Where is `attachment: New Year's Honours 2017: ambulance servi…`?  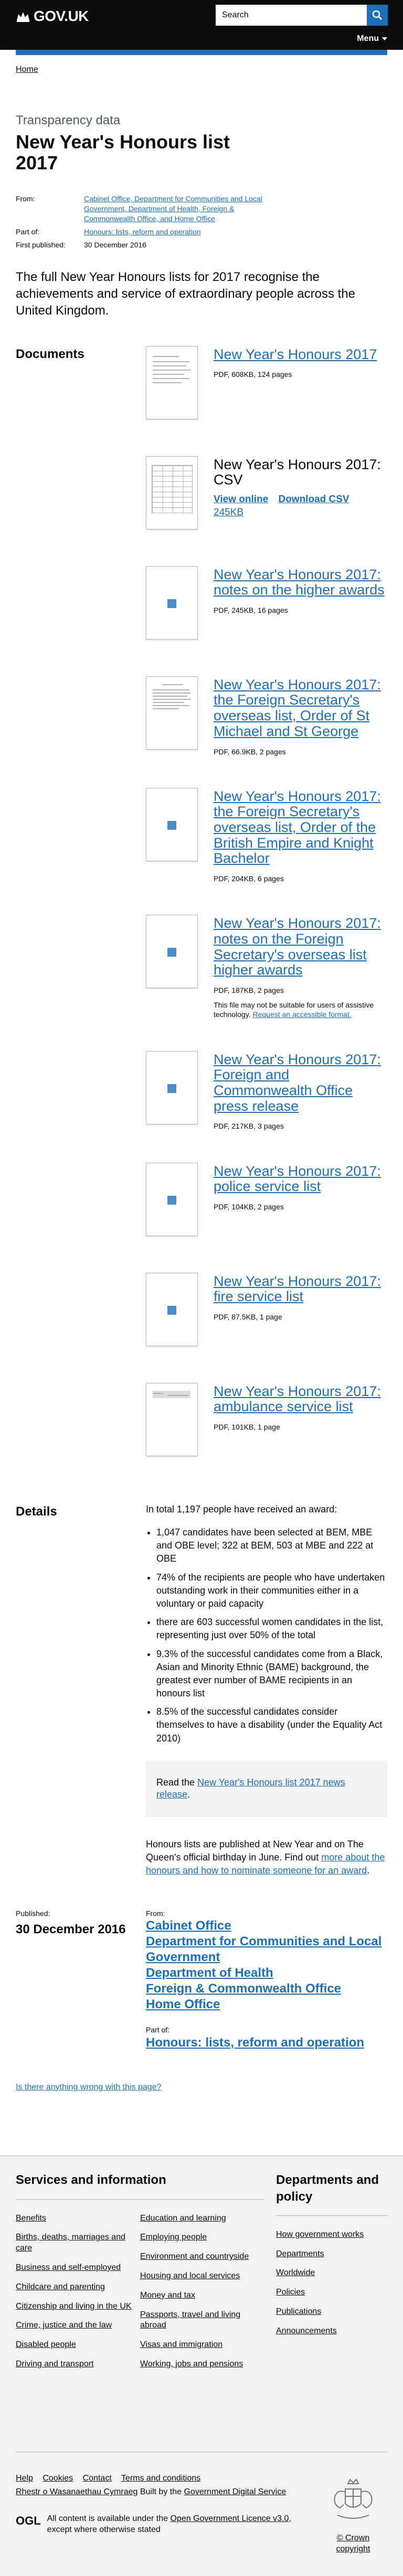
attachment: New Year's Honours 2017: ambulance servi… is located at coordinates (266, 1422).